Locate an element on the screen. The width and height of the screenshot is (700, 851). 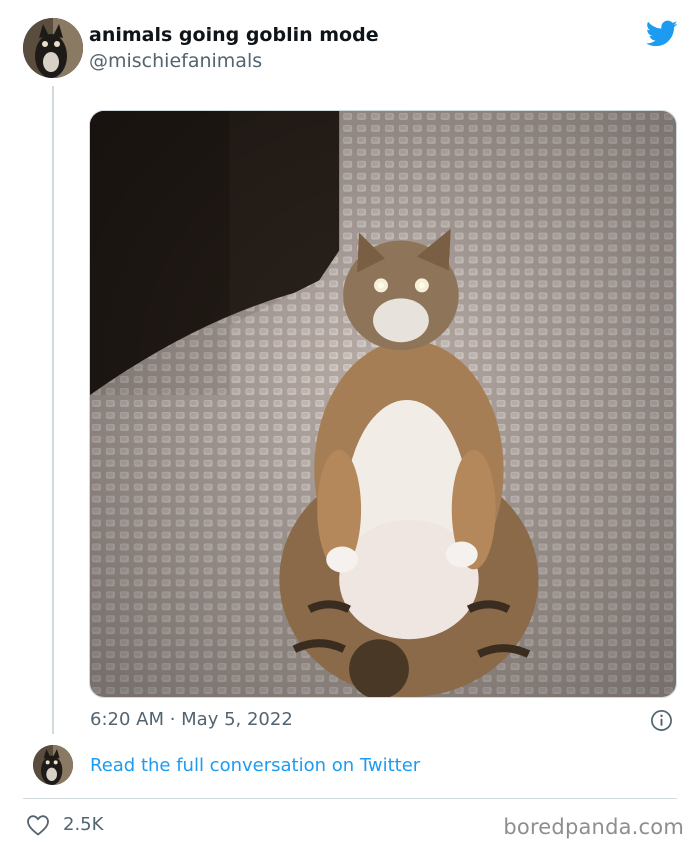
reply-avatar is located at coordinates (53, 765).